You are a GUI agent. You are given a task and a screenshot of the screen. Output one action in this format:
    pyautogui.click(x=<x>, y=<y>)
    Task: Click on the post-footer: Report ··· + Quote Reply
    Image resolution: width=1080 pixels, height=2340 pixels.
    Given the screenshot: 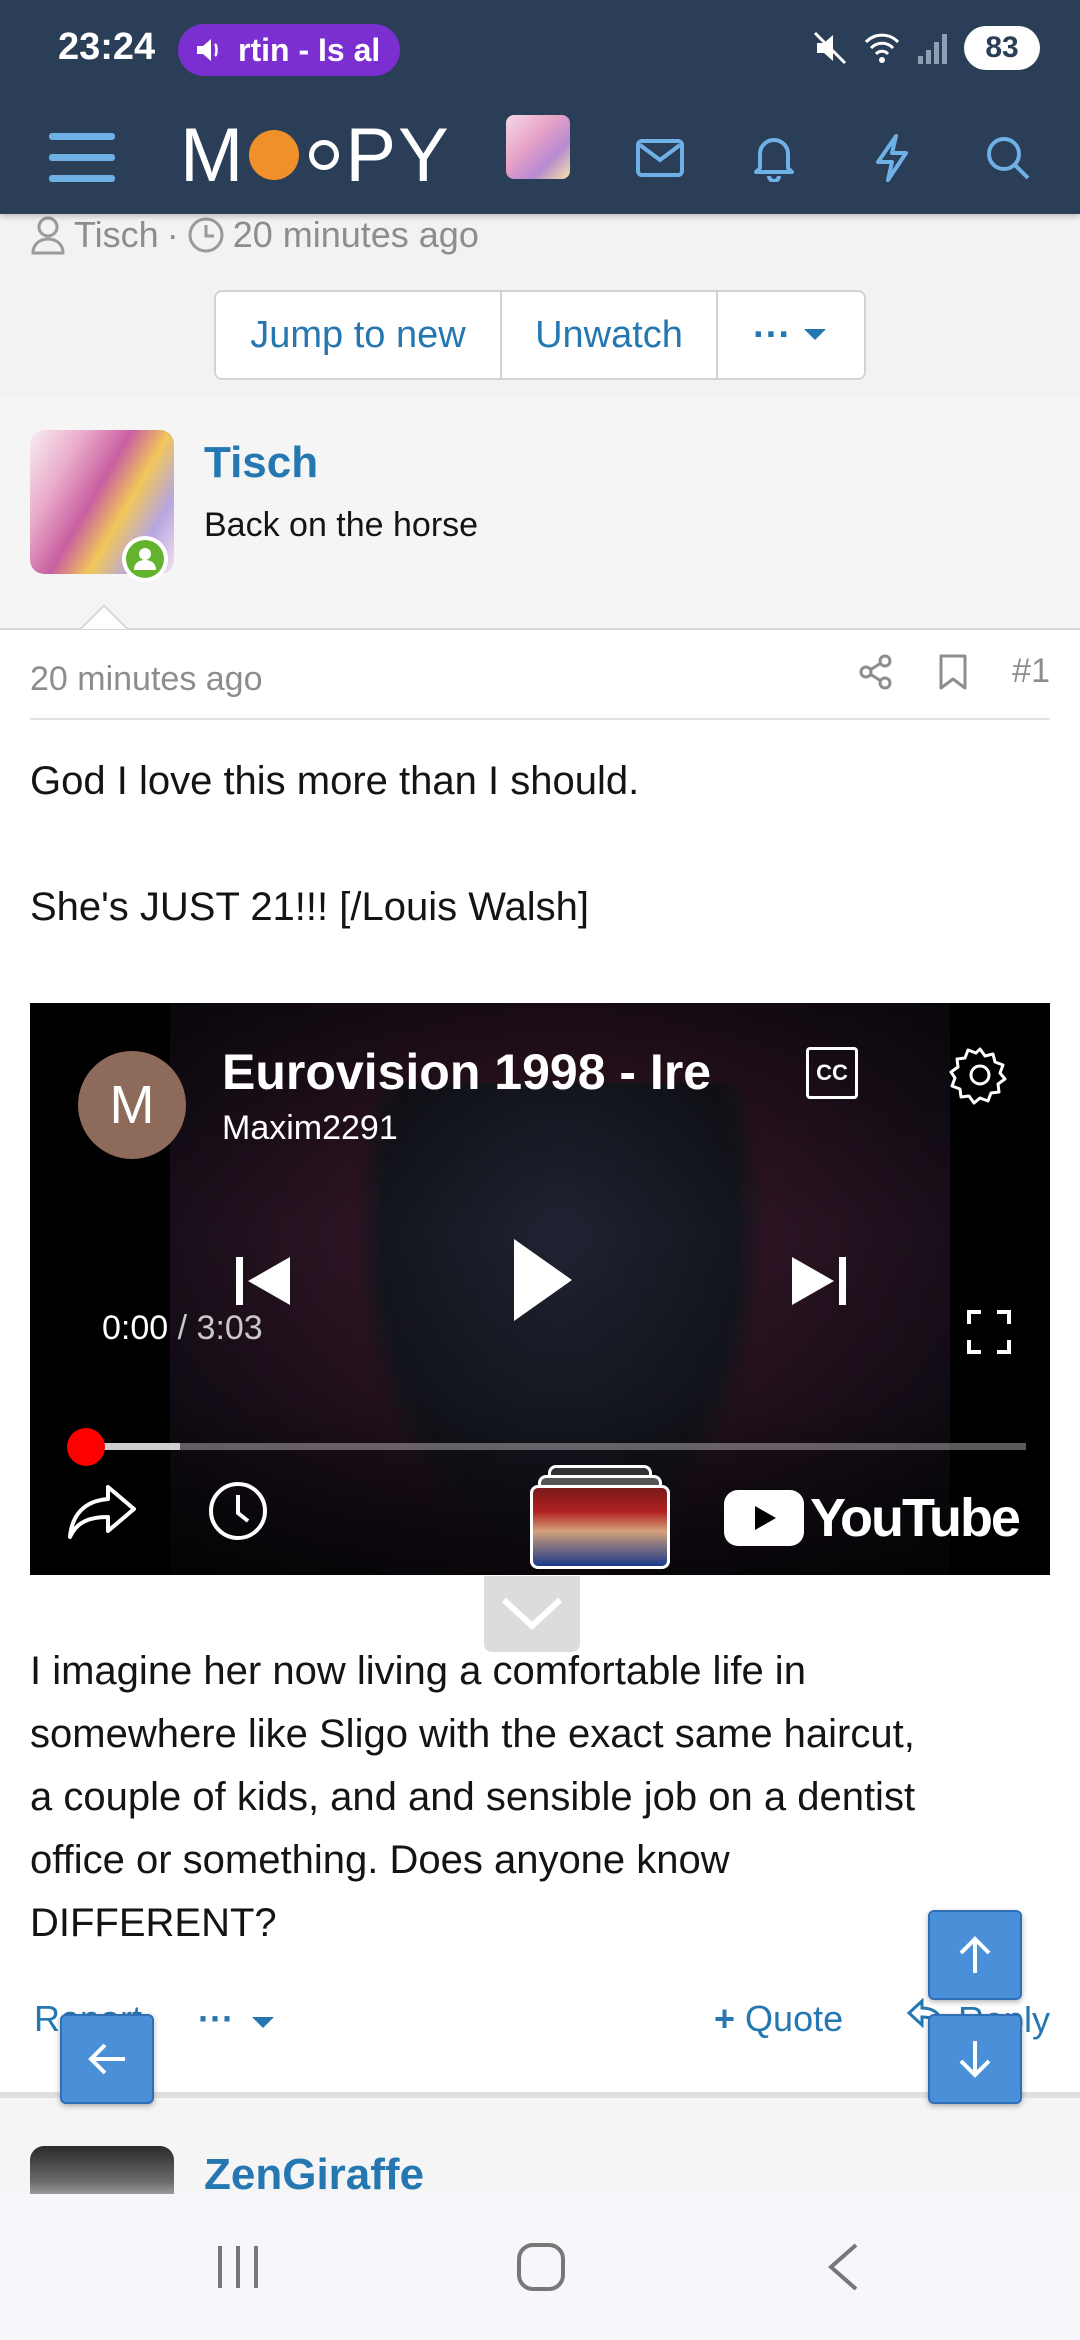 What is the action you would take?
    pyautogui.click(x=540, y=2022)
    